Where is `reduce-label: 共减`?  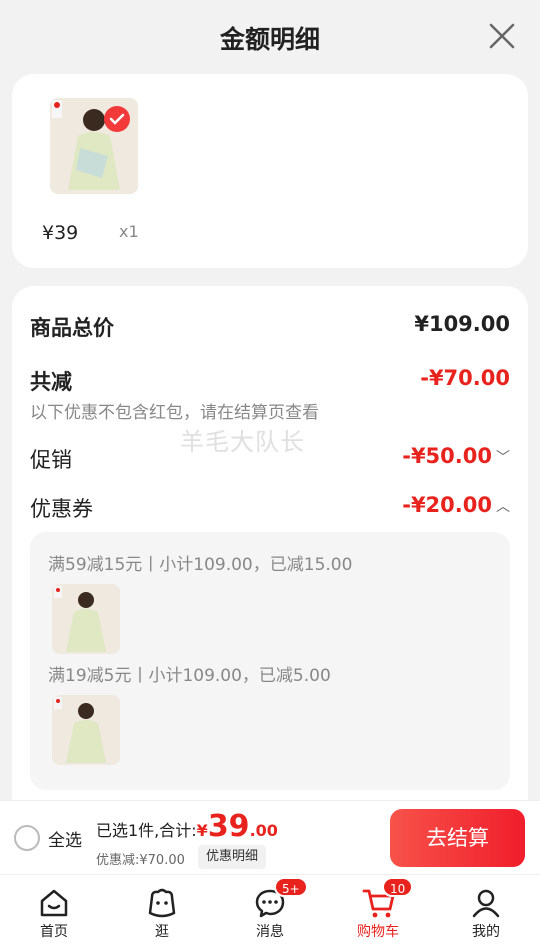 reduce-label: 共减 is located at coordinates (51, 382).